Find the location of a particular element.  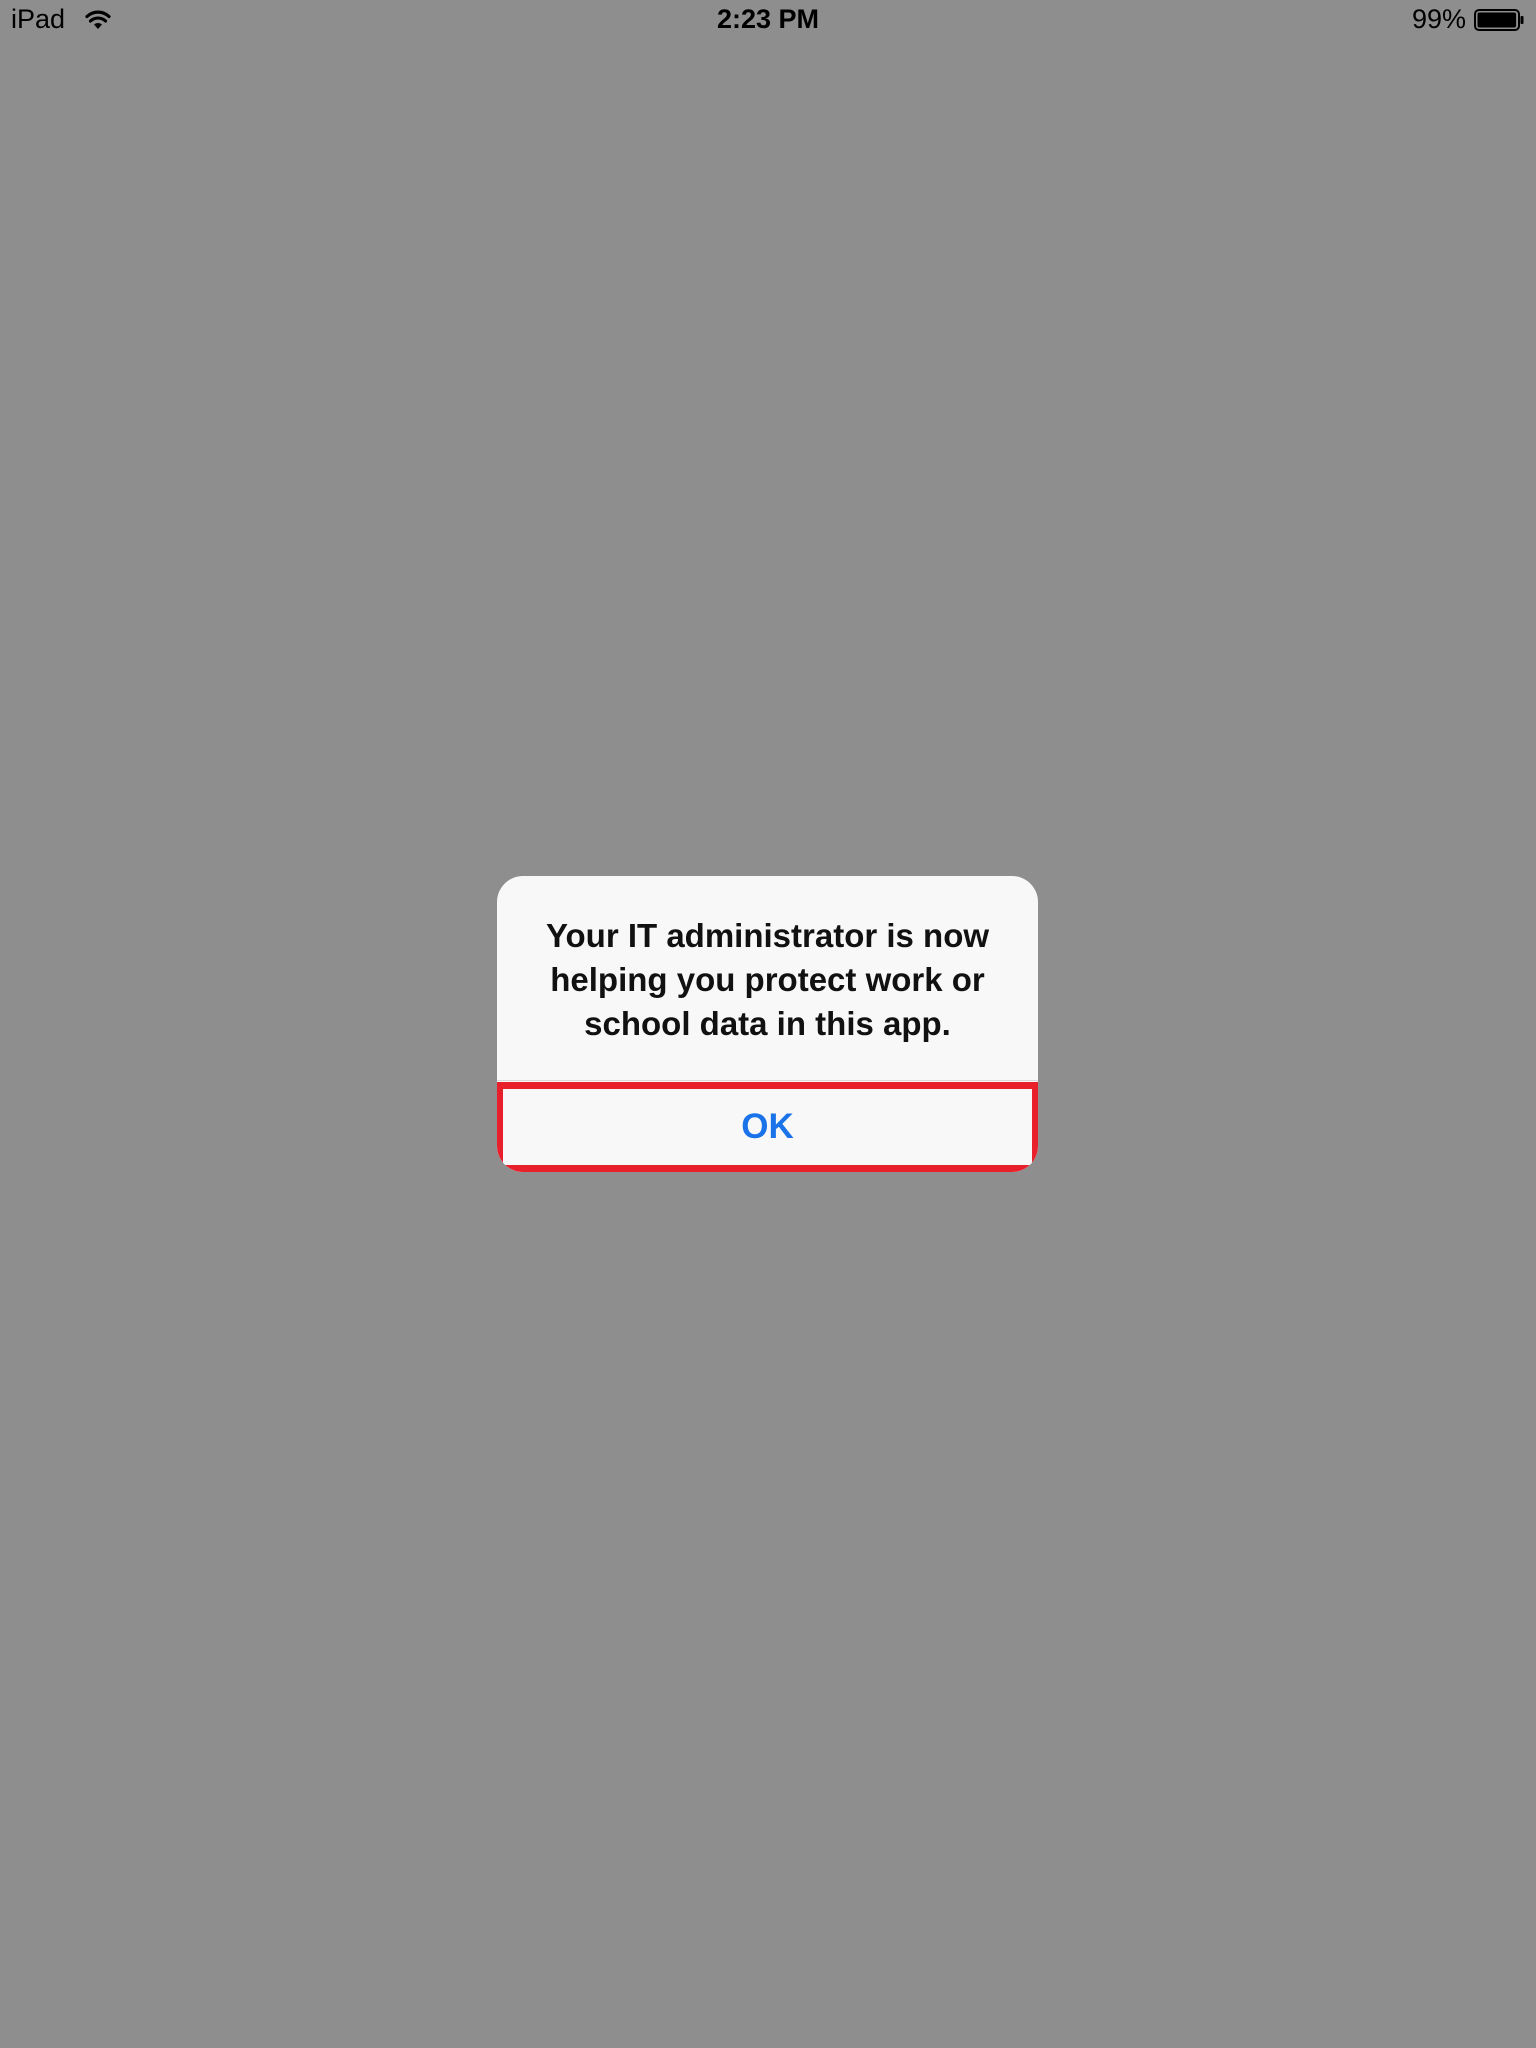

status-right: 99% is located at coordinates (1468, 19).